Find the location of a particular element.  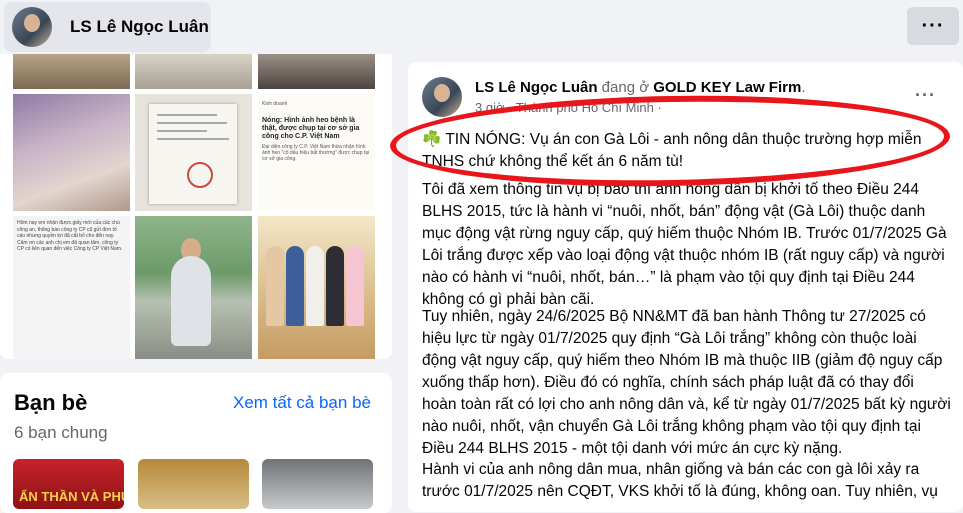

avatar is located at coordinates (32, 27).